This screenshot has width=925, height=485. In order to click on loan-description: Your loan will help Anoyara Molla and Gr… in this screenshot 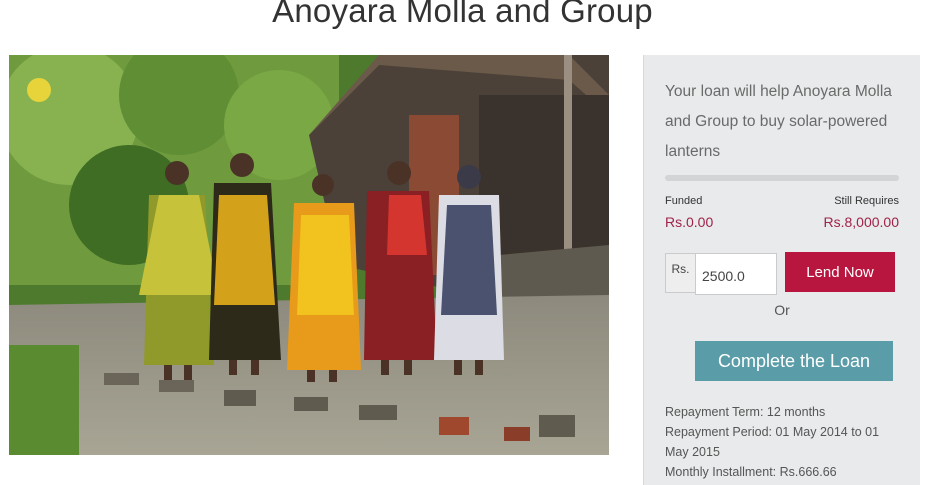, I will do `click(778, 121)`.